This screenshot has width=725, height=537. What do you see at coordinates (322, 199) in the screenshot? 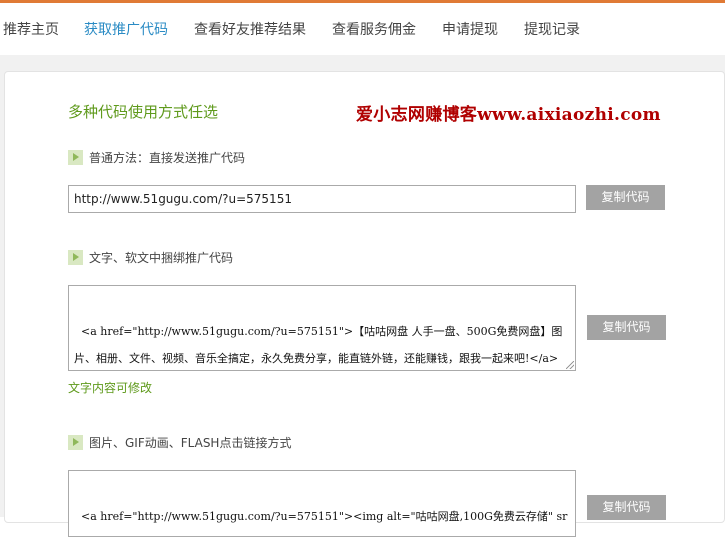
I see `promo-url-input` at bounding box center [322, 199].